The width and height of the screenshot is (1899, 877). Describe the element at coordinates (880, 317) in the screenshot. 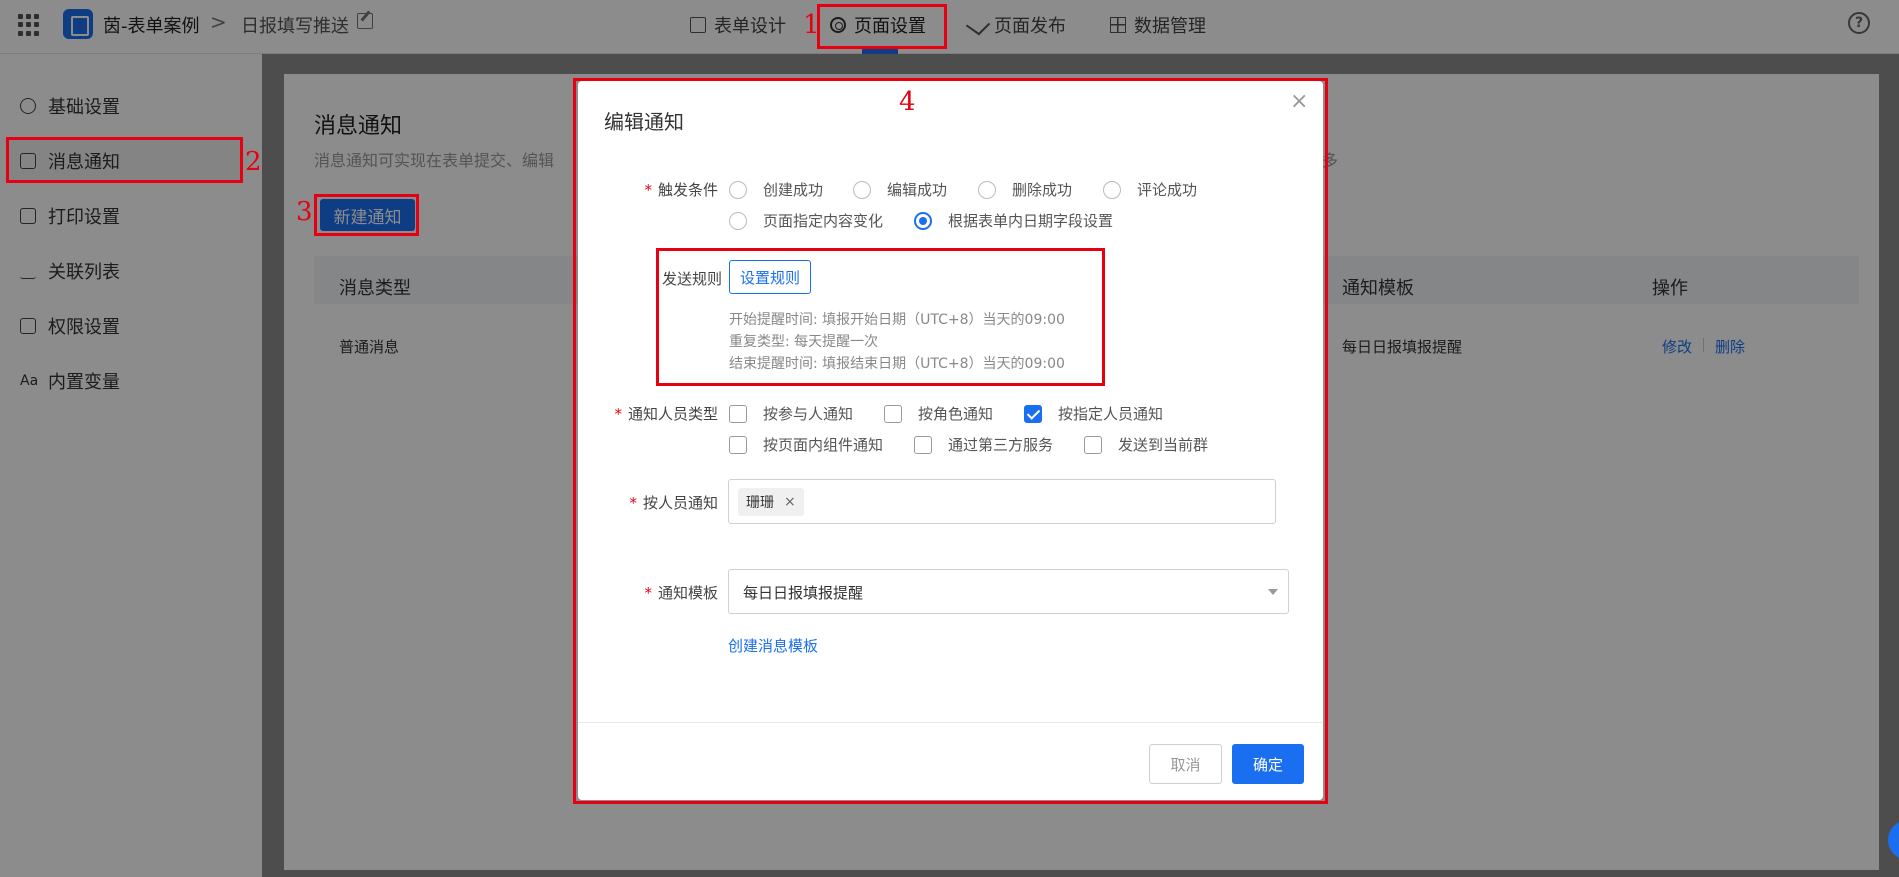

I see `annotation-box-send-rule` at that location.